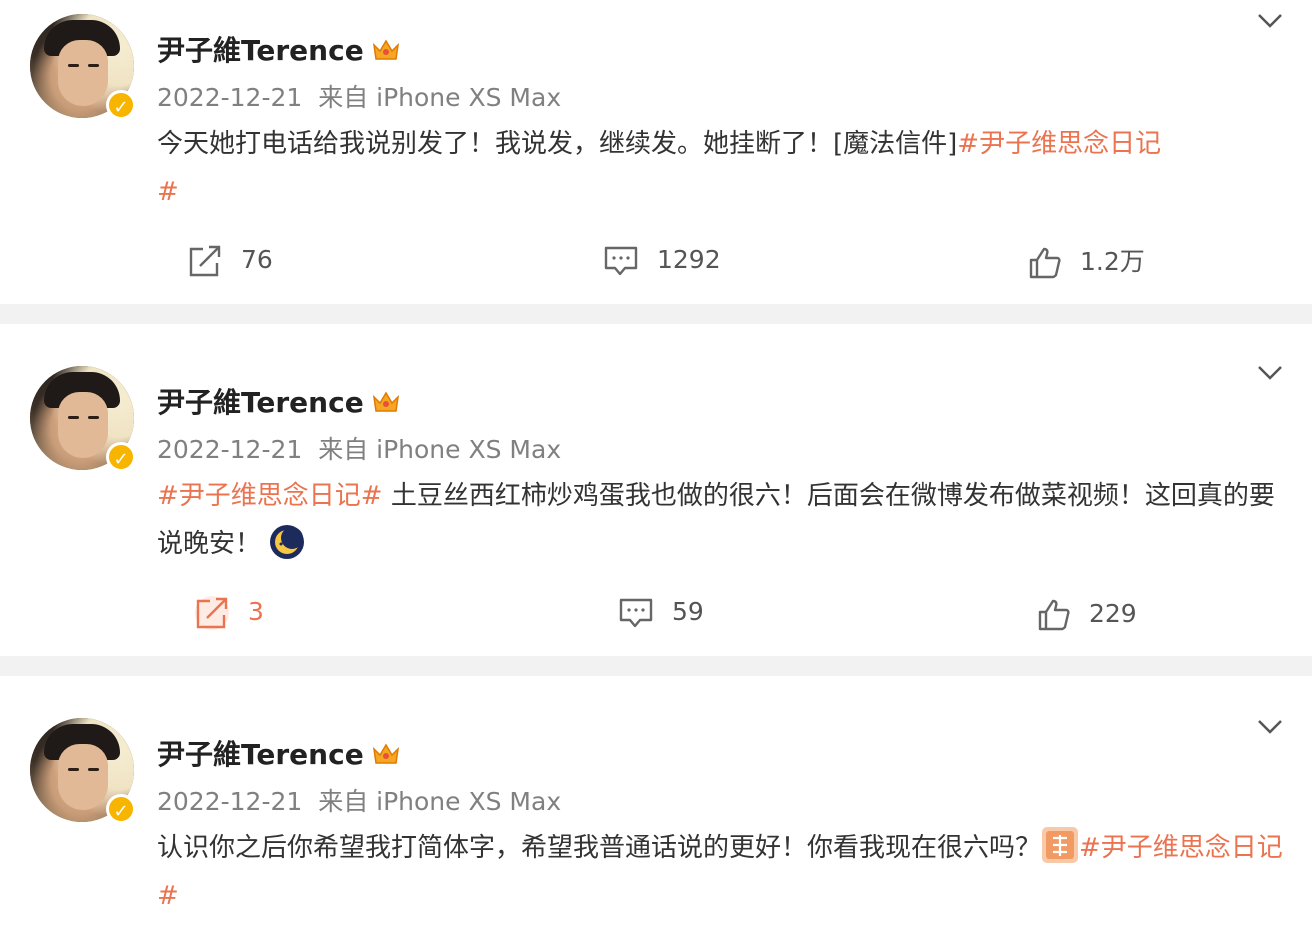 This screenshot has width=1312, height=942. I want to click on hashtag-link: #尹子维思念日记#, so click(270, 496).